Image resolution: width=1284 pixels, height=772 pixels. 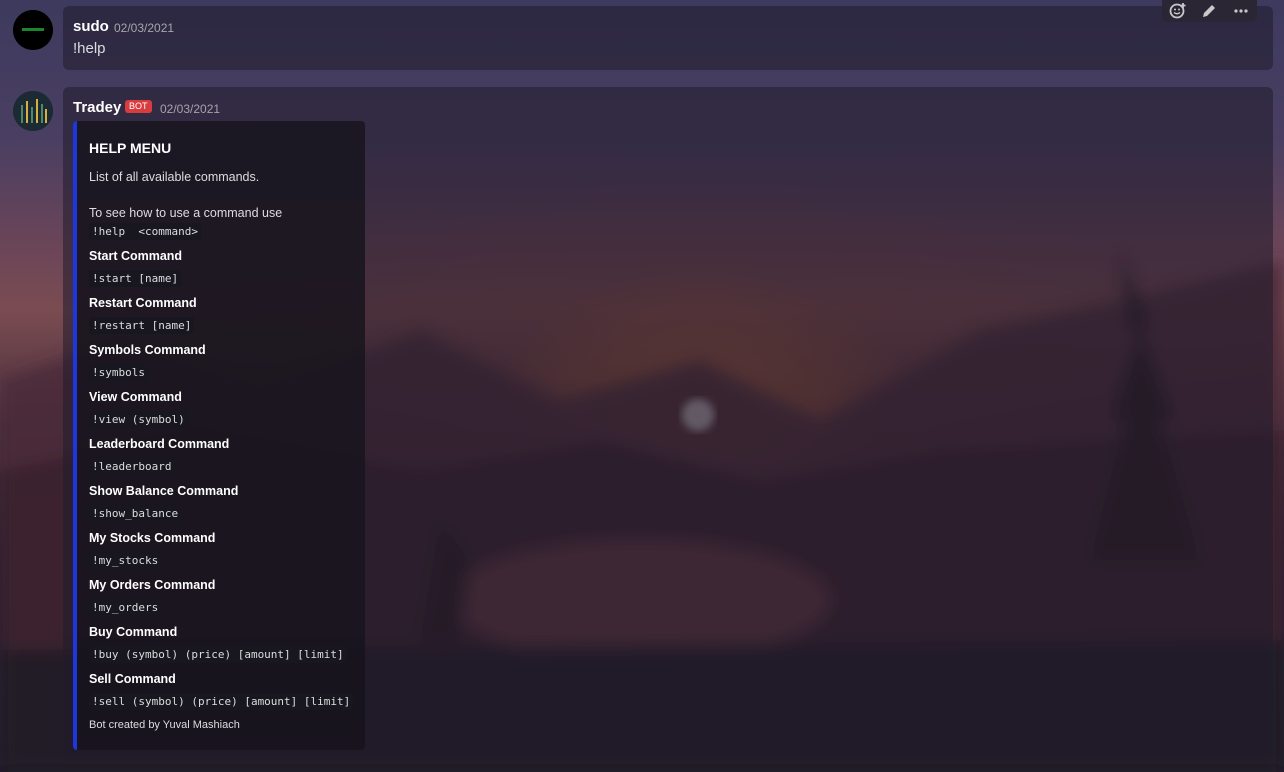 What do you see at coordinates (138, 419) in the screenshot?
I see `field-value-view: !view (symbol)` at bounding box center [138, 419].